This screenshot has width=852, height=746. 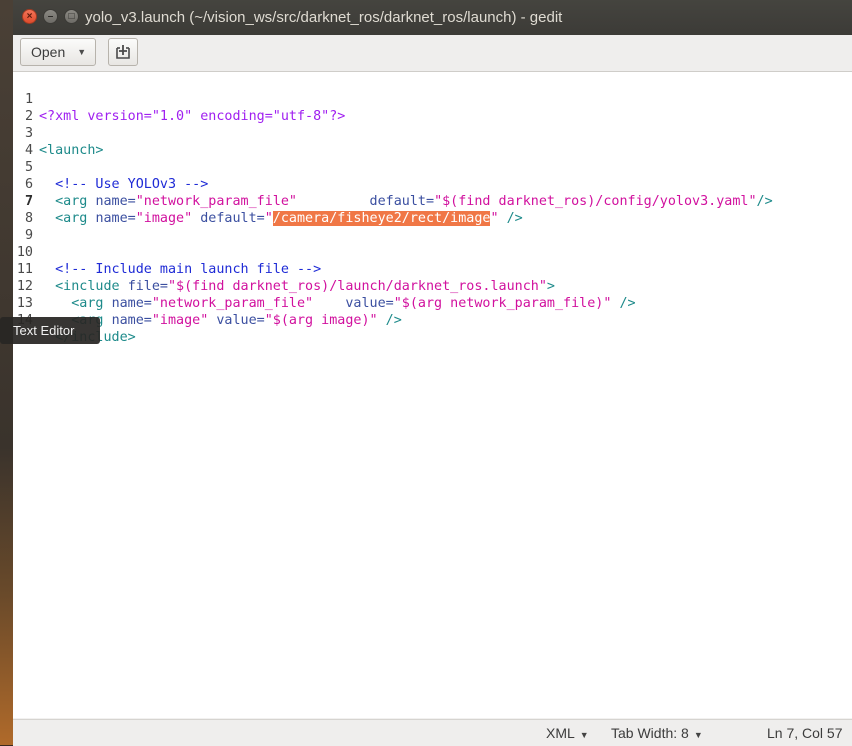 I want to click on code-line: 1 <?xml version="1.0" encoding="utf-8"?>, so click(x=432, y=99).